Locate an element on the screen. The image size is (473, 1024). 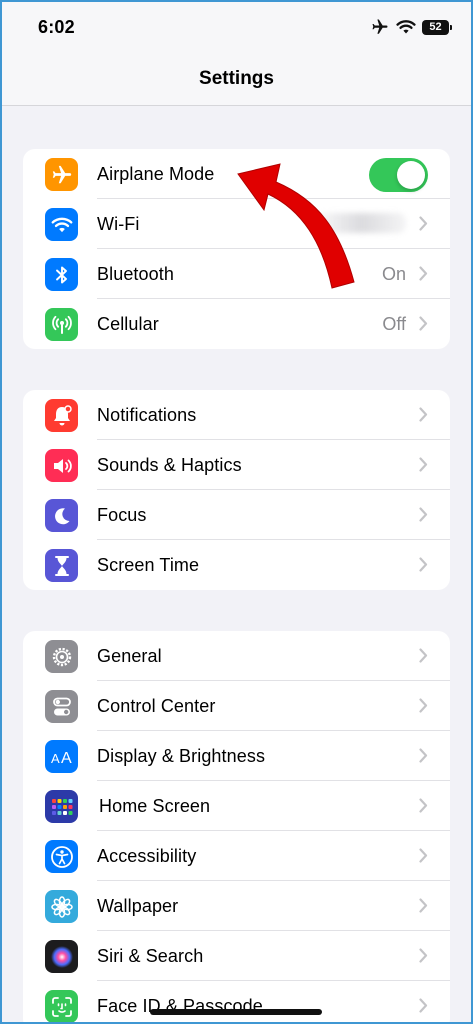
wallpaper-label: Wallpaper is located at coordinates (138, 906).